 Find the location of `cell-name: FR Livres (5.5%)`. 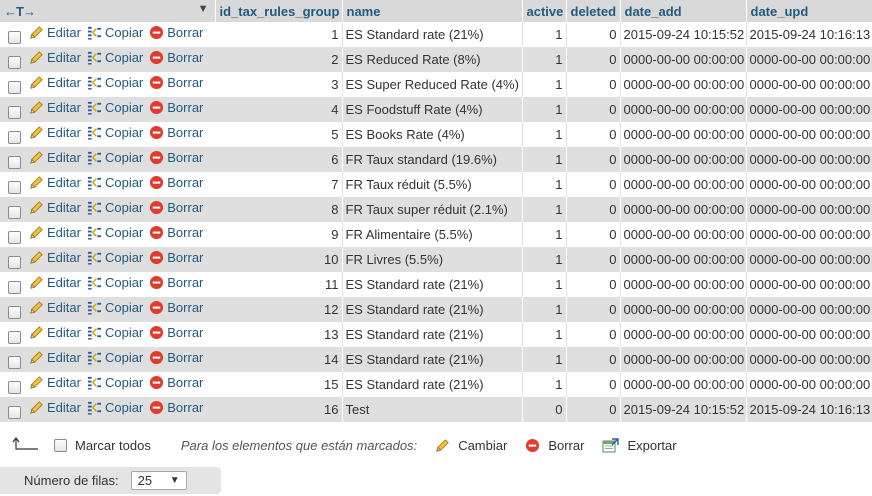

cell-name: FR Livres (5.5%) is located at coordinates (432, 259).